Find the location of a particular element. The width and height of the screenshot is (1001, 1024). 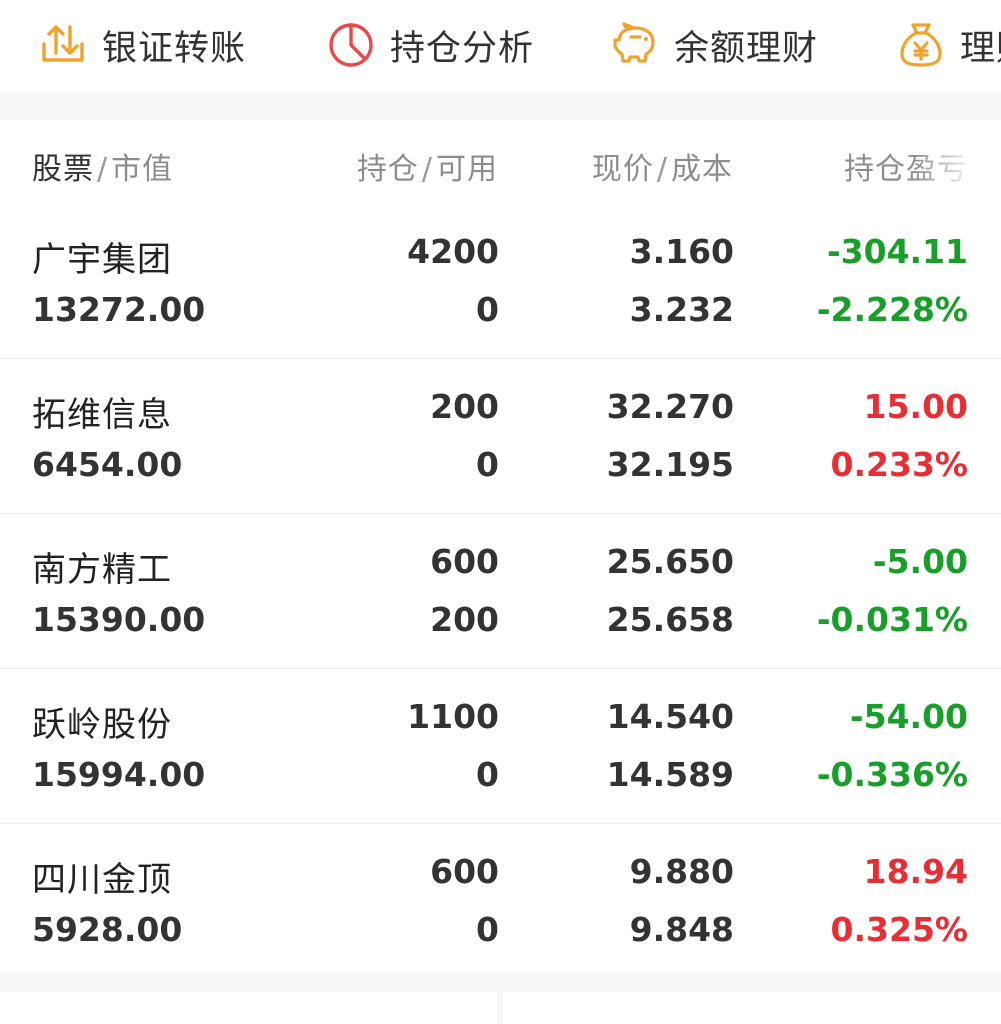

pnl-percent: 0.233% is located at coordinates (899, 464).